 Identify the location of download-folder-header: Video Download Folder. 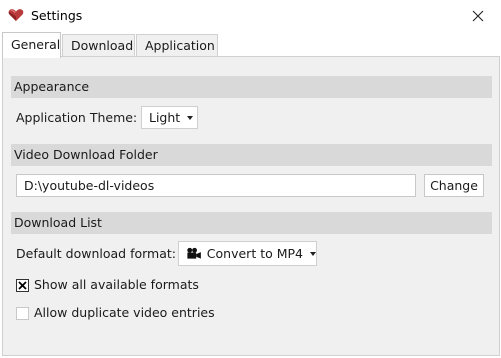
(251, 155).